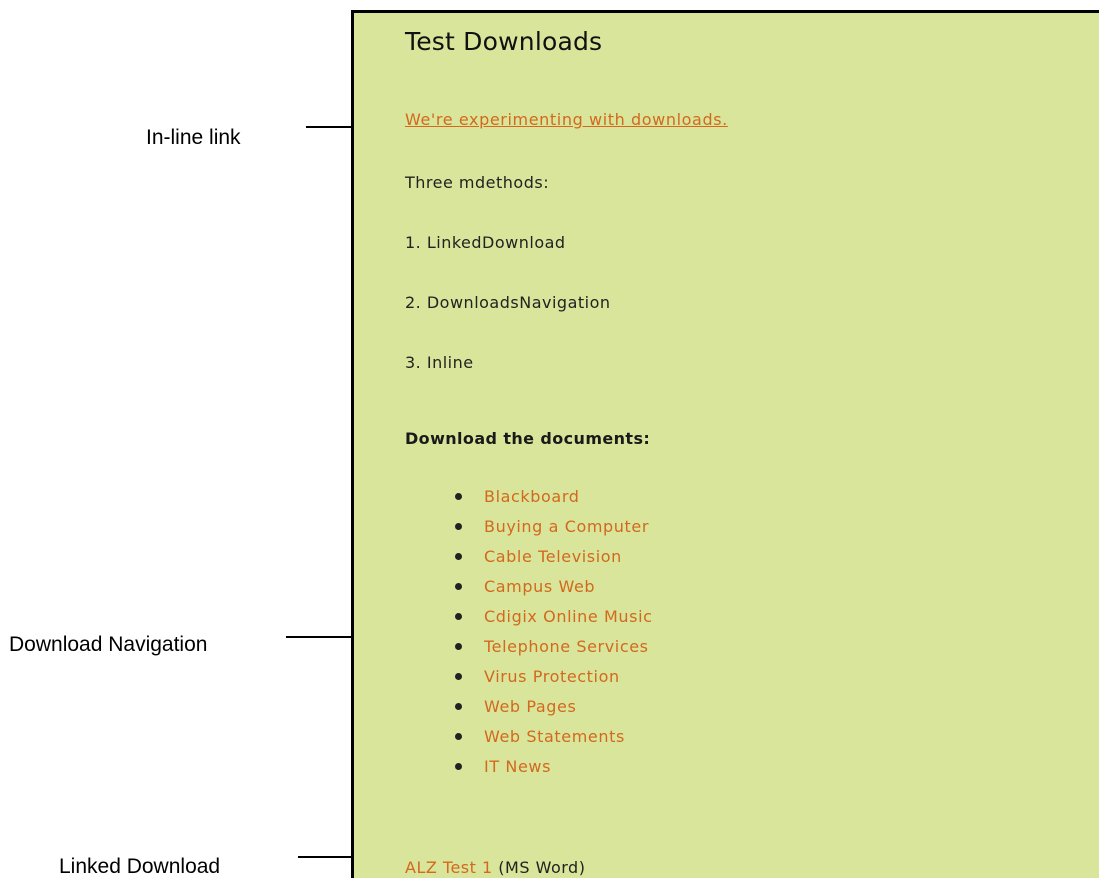 This screenshot has height=879, width=1099. I want to click on linked-download-note: (MS Word), so click(539, 867).